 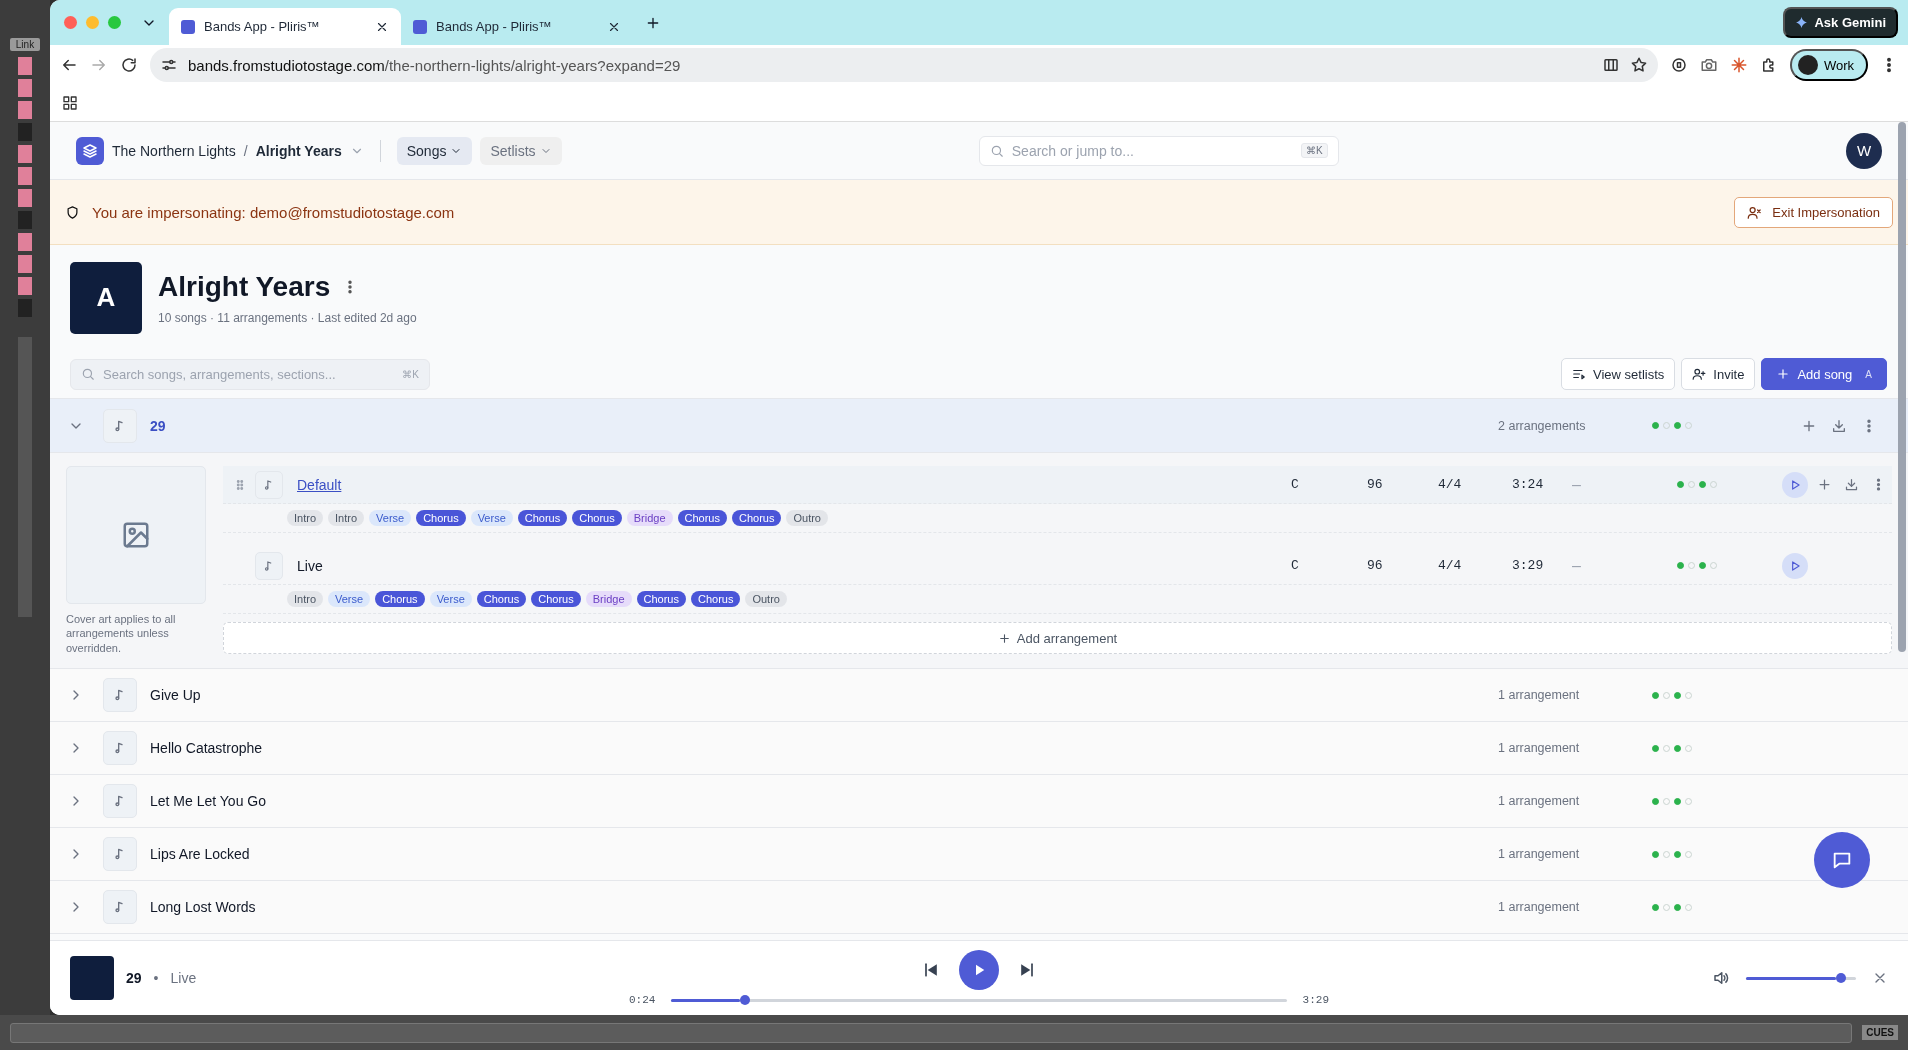 I want to click on user-add-icon, so click(x=1699, y=374).